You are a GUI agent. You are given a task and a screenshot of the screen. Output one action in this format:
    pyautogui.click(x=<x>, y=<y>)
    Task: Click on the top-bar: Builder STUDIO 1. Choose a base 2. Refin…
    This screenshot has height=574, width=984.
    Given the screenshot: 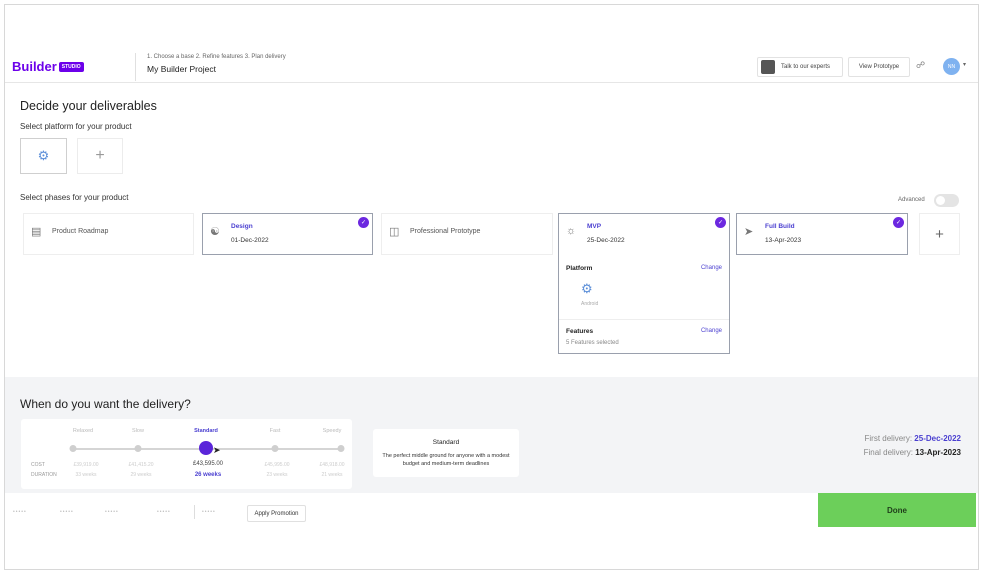 What is the action you would take?
    pyautogui.click(x=491, y=64)
    